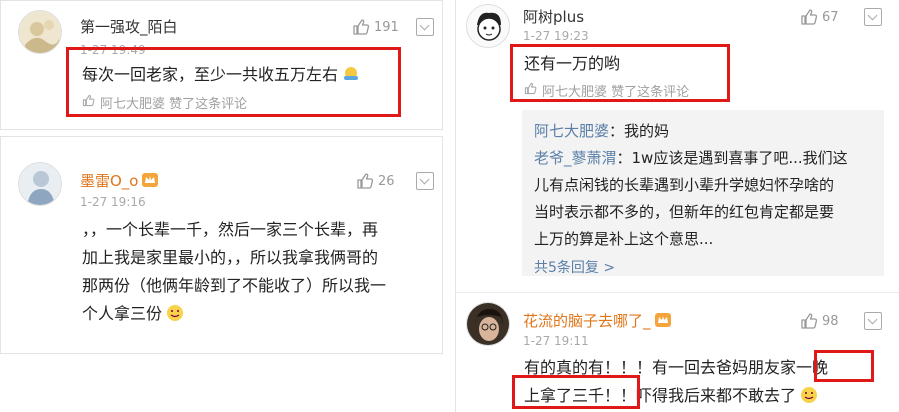 This screenshot has height=412, width=899. What do you see at coordinates (819, 321) in the screenshot?
I see `like-button: 98` at bounding box center [819, 321].